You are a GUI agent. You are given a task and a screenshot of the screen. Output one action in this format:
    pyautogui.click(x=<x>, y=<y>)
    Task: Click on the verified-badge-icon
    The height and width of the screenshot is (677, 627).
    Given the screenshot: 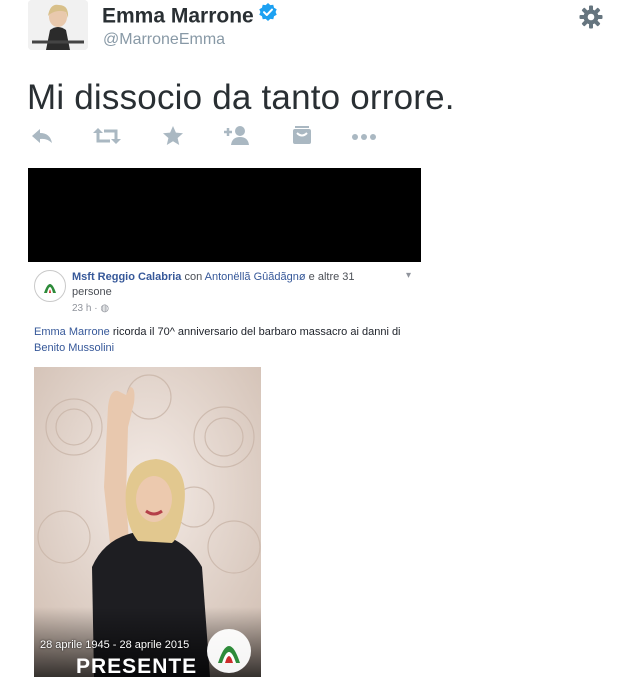 What is the action you would take?
    pyautogui.click(x=268, y=15)
    